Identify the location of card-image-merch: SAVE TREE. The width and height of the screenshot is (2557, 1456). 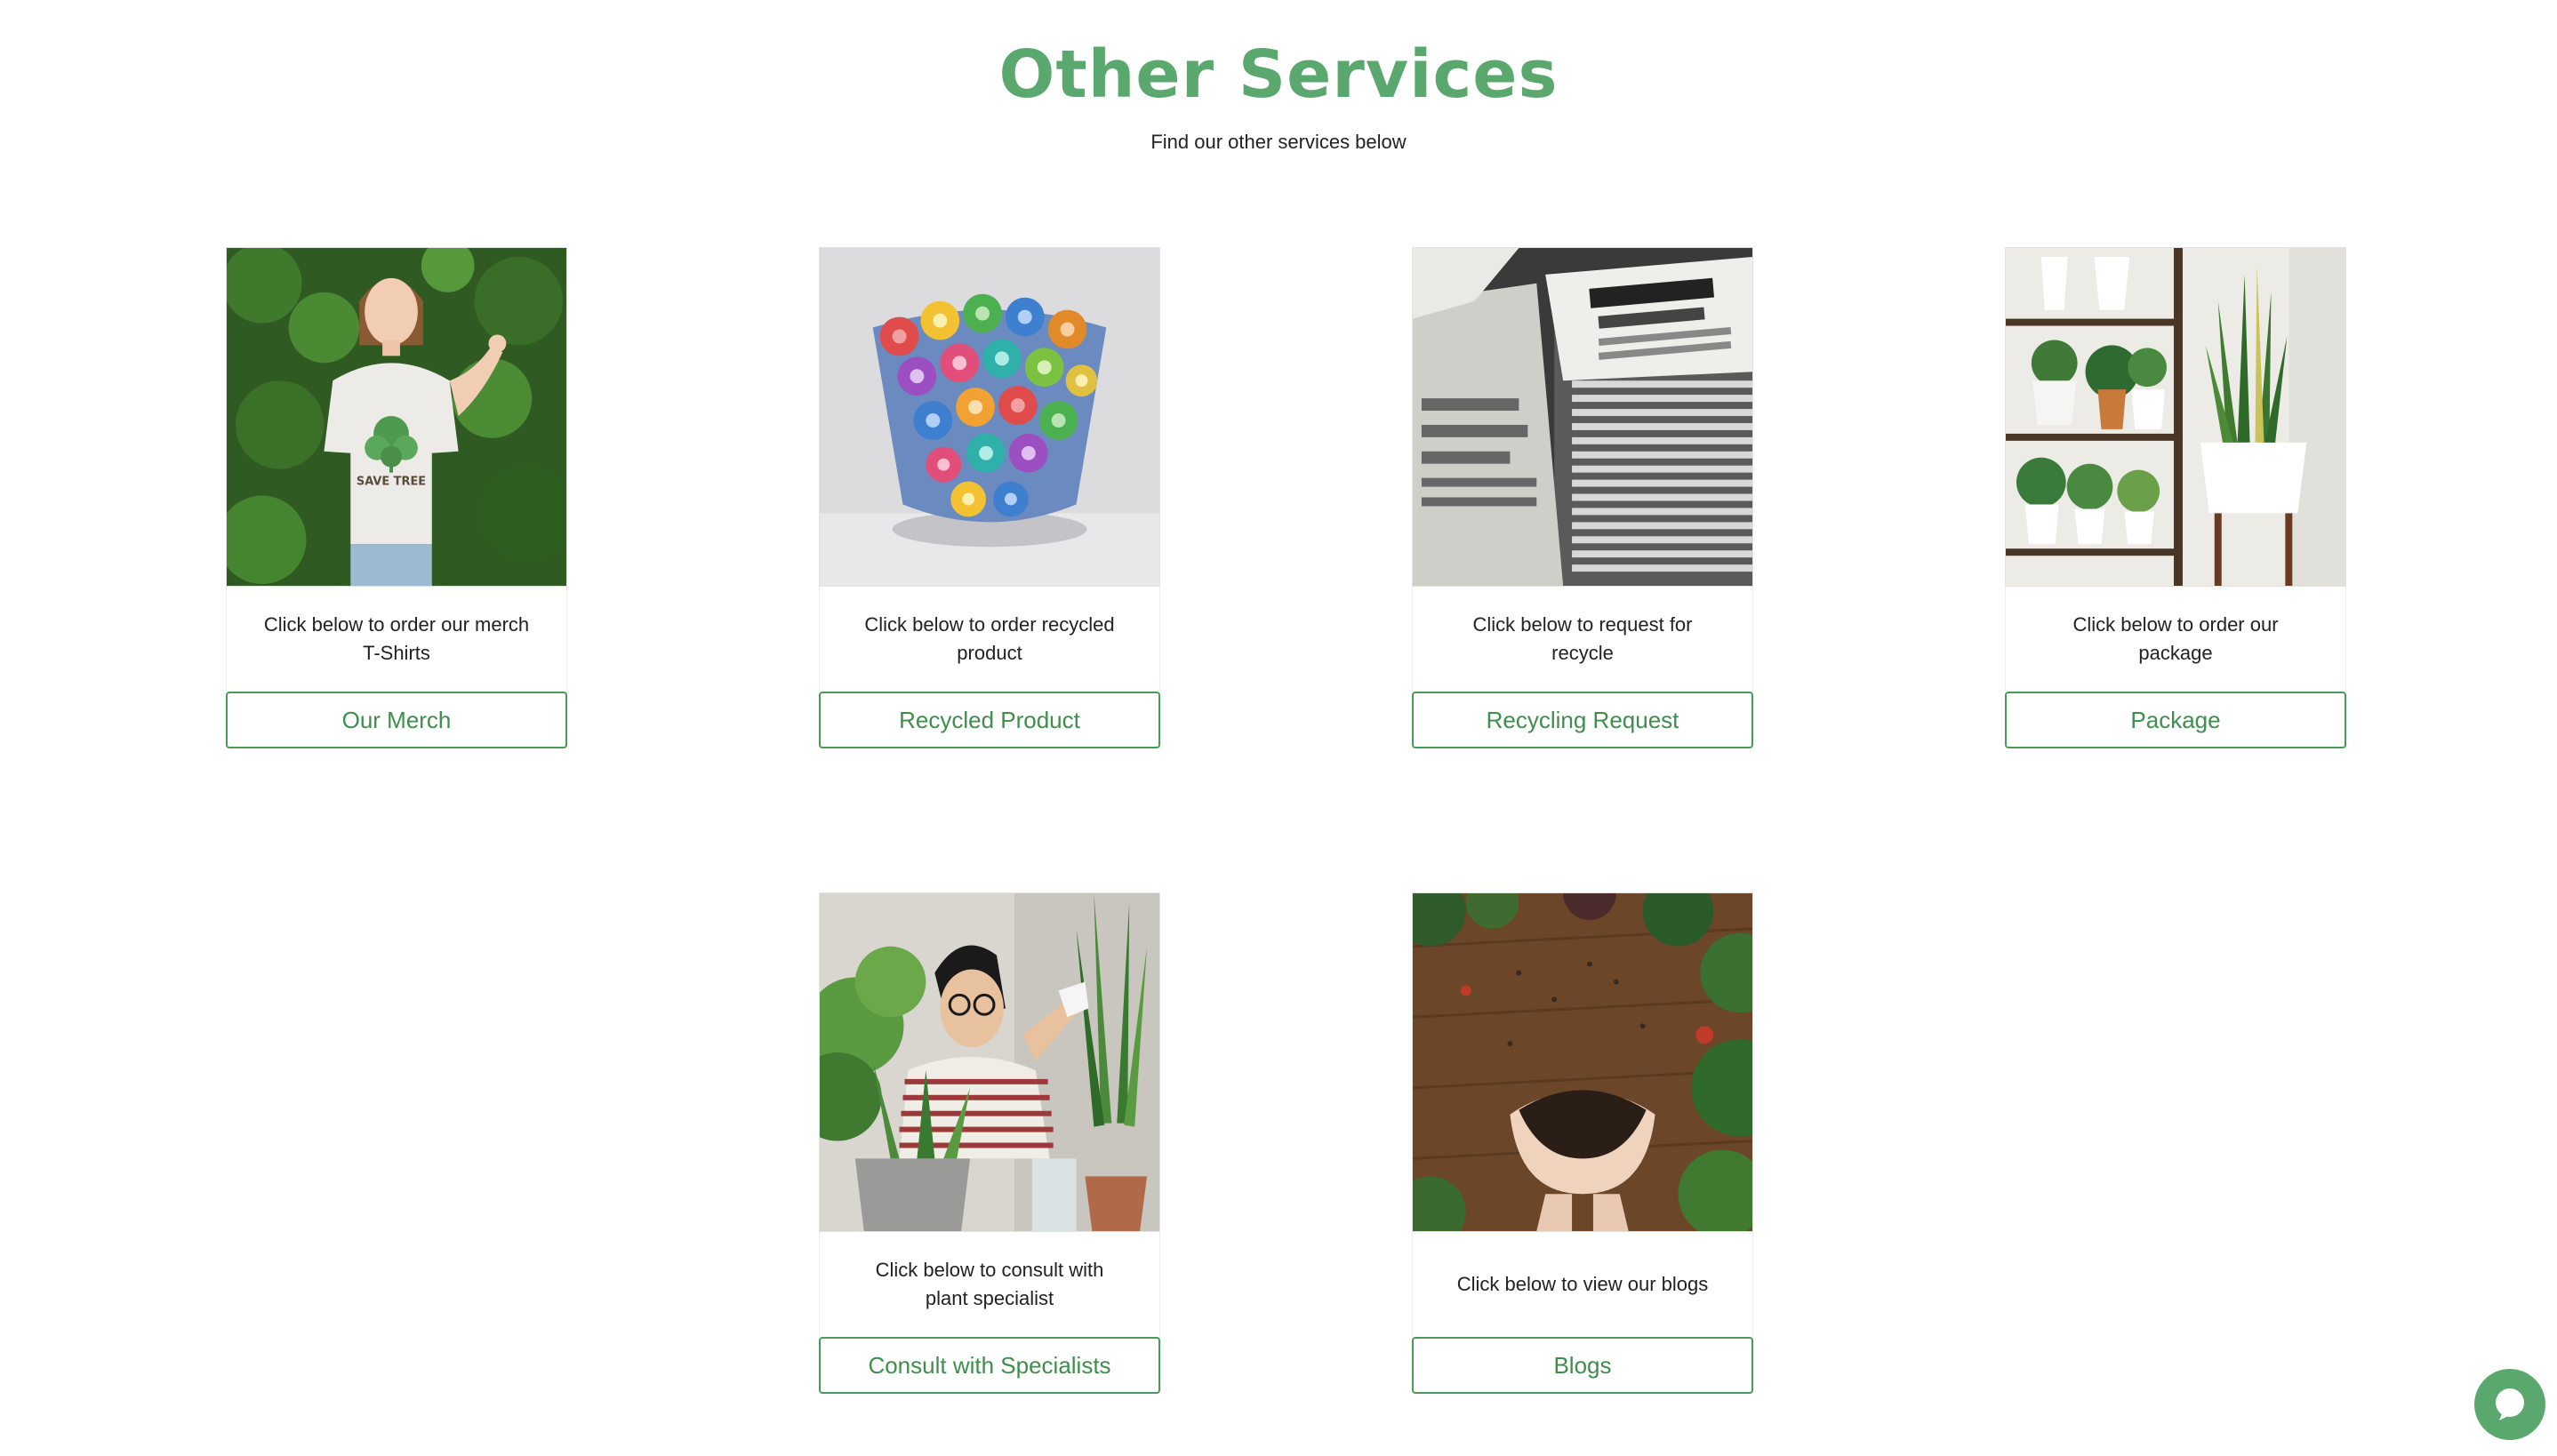
(396, 417).